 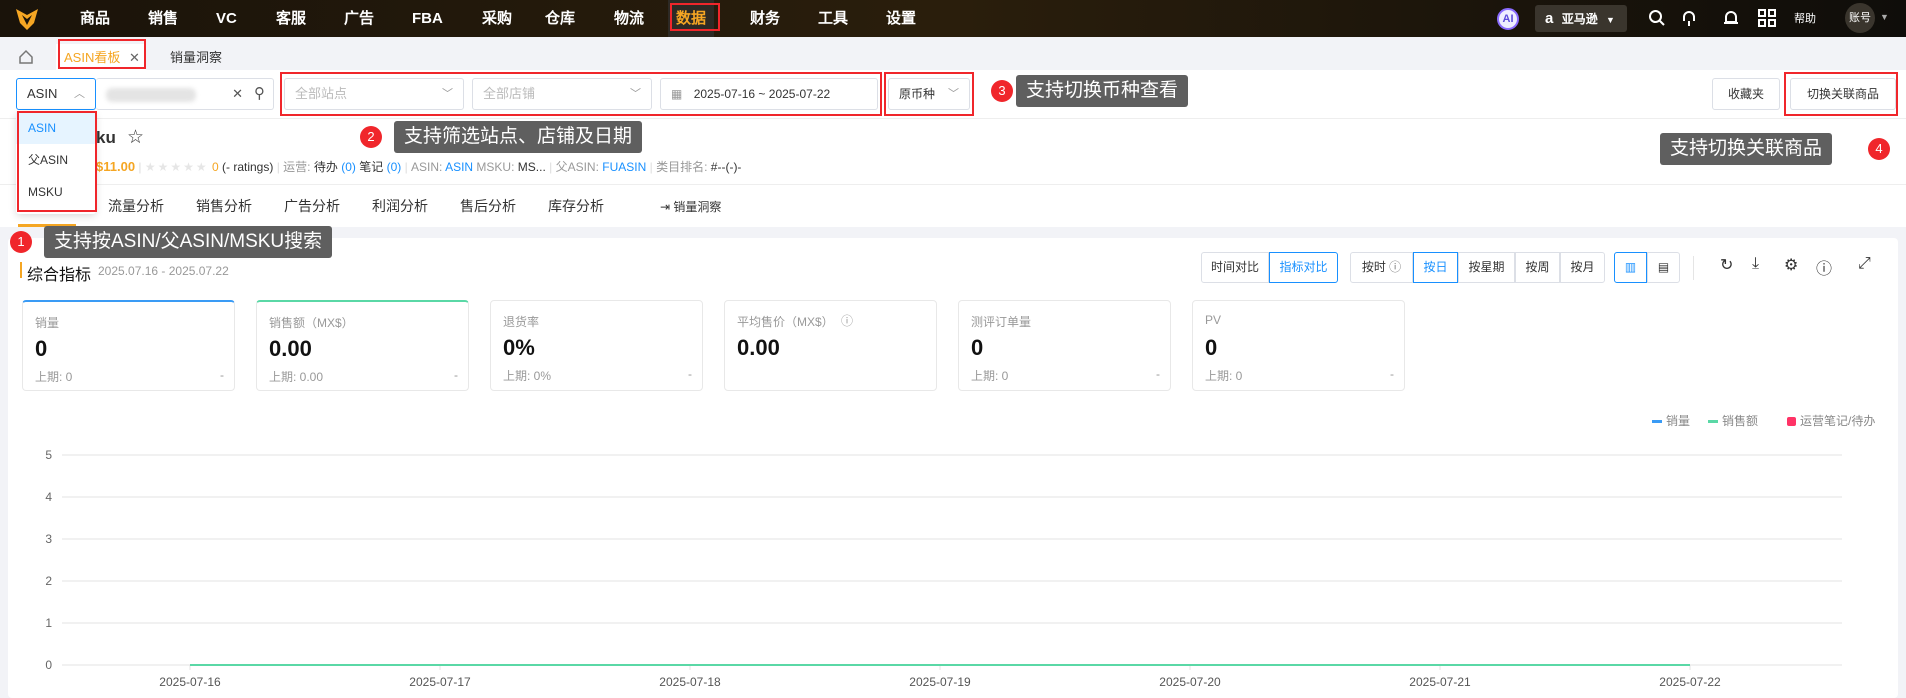 I want to click on y-tick-label: 2, so click(x=48, y=581).